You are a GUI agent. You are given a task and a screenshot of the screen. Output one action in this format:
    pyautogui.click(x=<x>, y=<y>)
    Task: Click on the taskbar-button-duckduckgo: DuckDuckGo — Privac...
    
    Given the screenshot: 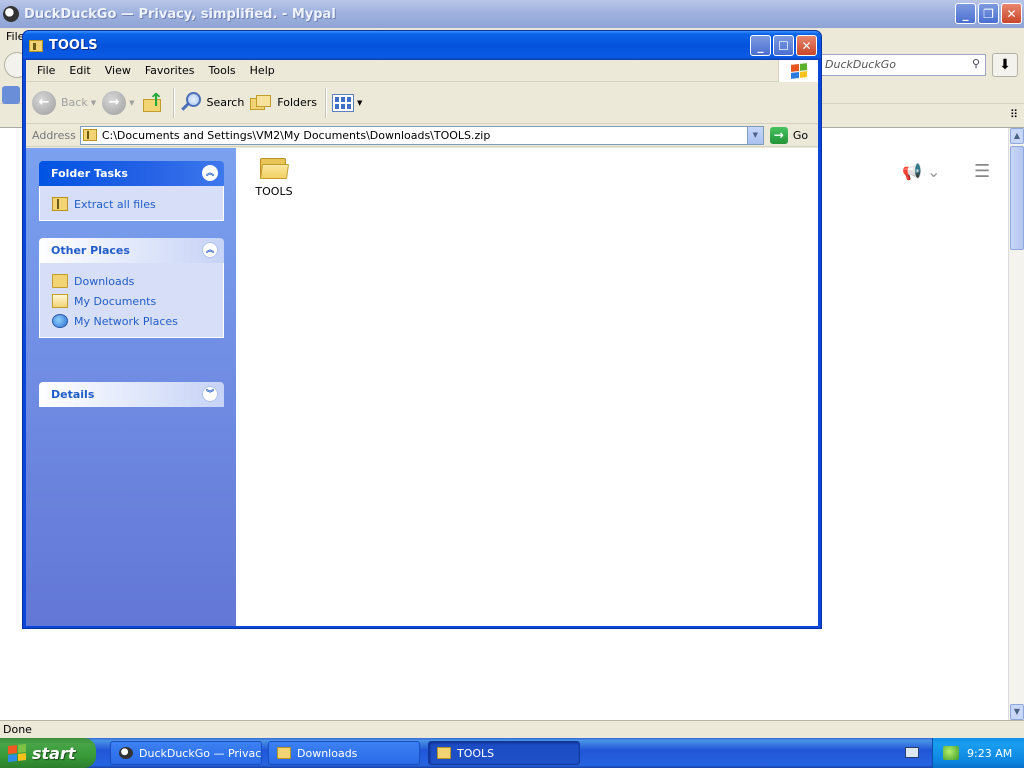 What is the action you would take?
    pyautogui.click(x=186, y=753)
    